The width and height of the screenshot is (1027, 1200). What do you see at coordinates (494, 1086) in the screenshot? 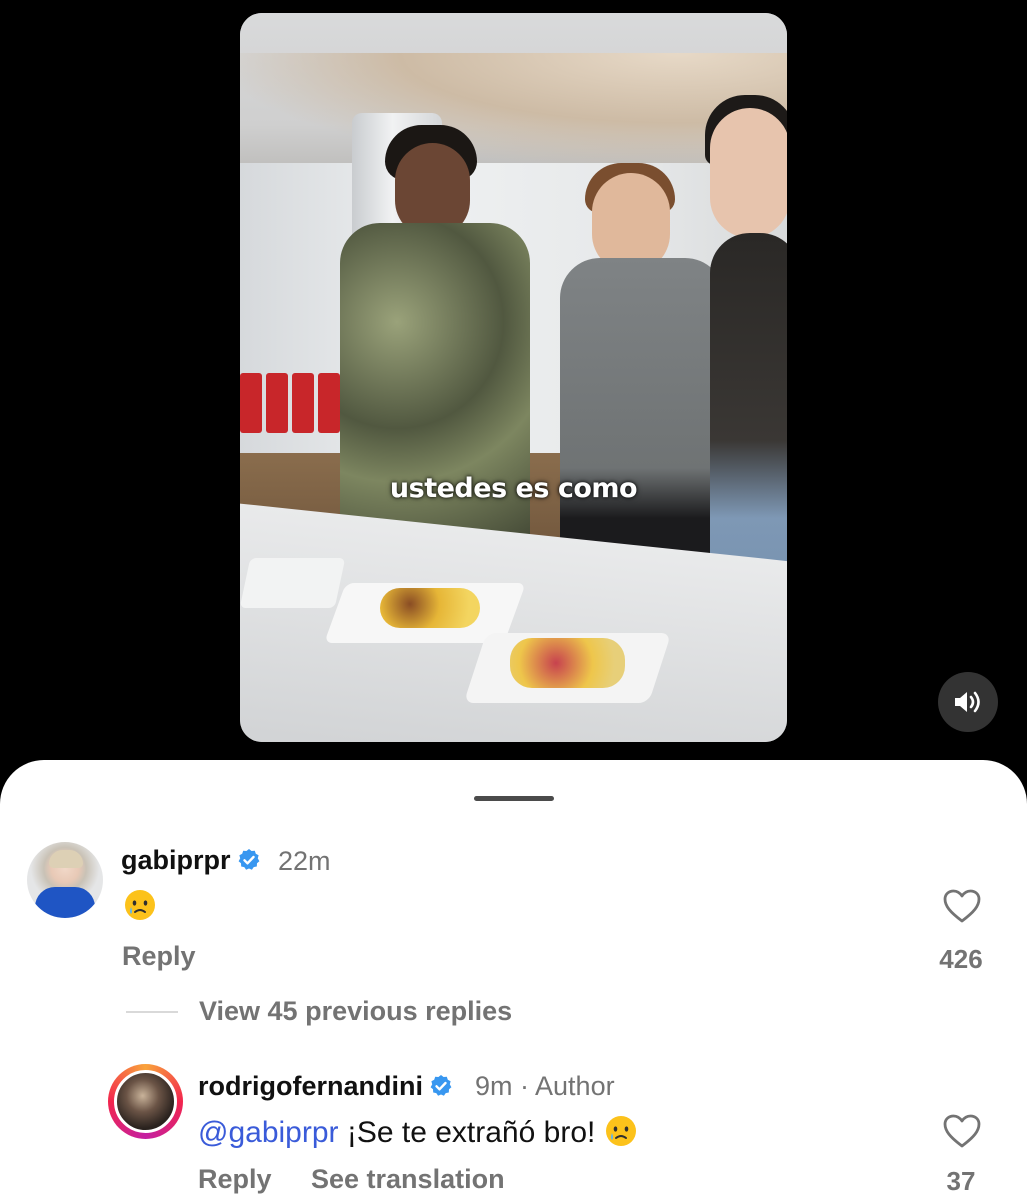
I see `reply-time: 9m` at bounding box center [494, 1086].